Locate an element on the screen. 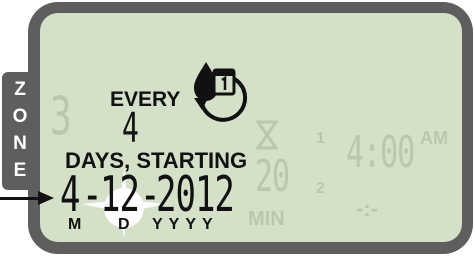  start-time-1-ampm: AM is located at coordinates (434, 138).